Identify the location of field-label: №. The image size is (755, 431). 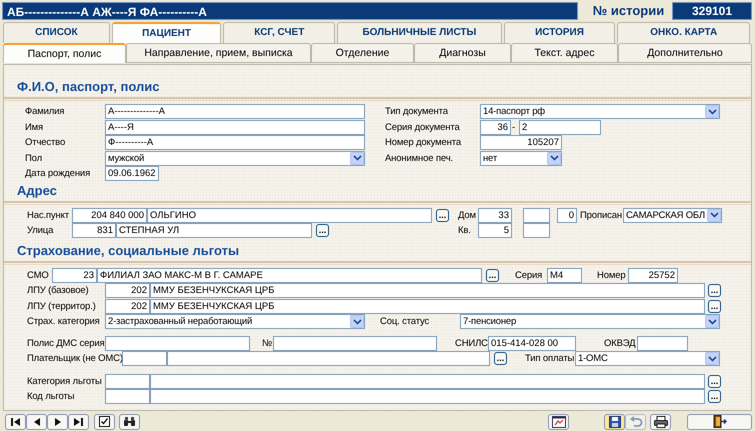
(267, 343).